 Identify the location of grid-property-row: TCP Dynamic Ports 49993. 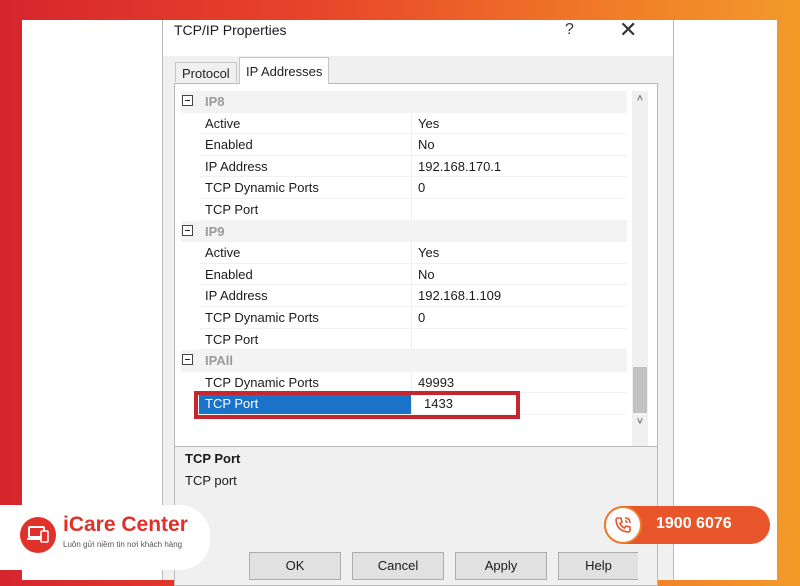
(404, 382).